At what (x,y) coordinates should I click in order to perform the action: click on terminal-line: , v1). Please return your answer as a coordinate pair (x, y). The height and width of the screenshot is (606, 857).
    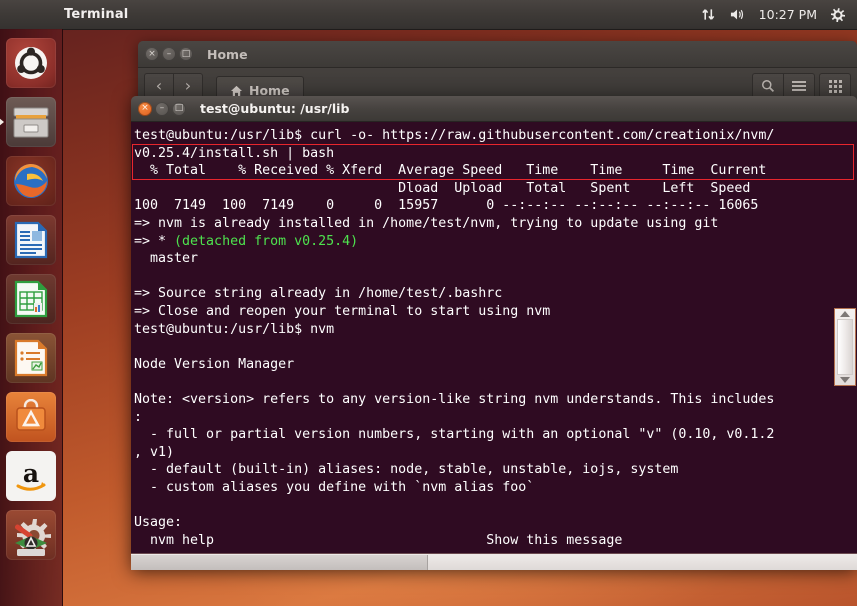
    Looking at the image, I should click on (154, 452).